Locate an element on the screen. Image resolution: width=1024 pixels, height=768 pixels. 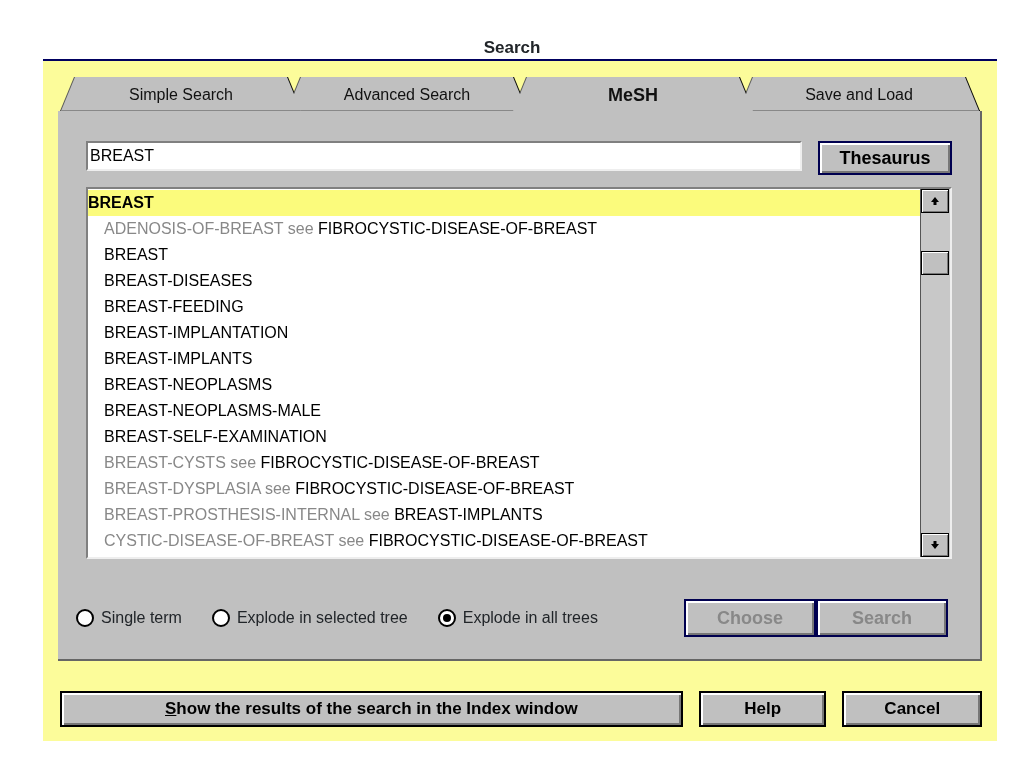
list-item: BREAST-NEOPLASMS-MALE is located at coordinates (504, 411).